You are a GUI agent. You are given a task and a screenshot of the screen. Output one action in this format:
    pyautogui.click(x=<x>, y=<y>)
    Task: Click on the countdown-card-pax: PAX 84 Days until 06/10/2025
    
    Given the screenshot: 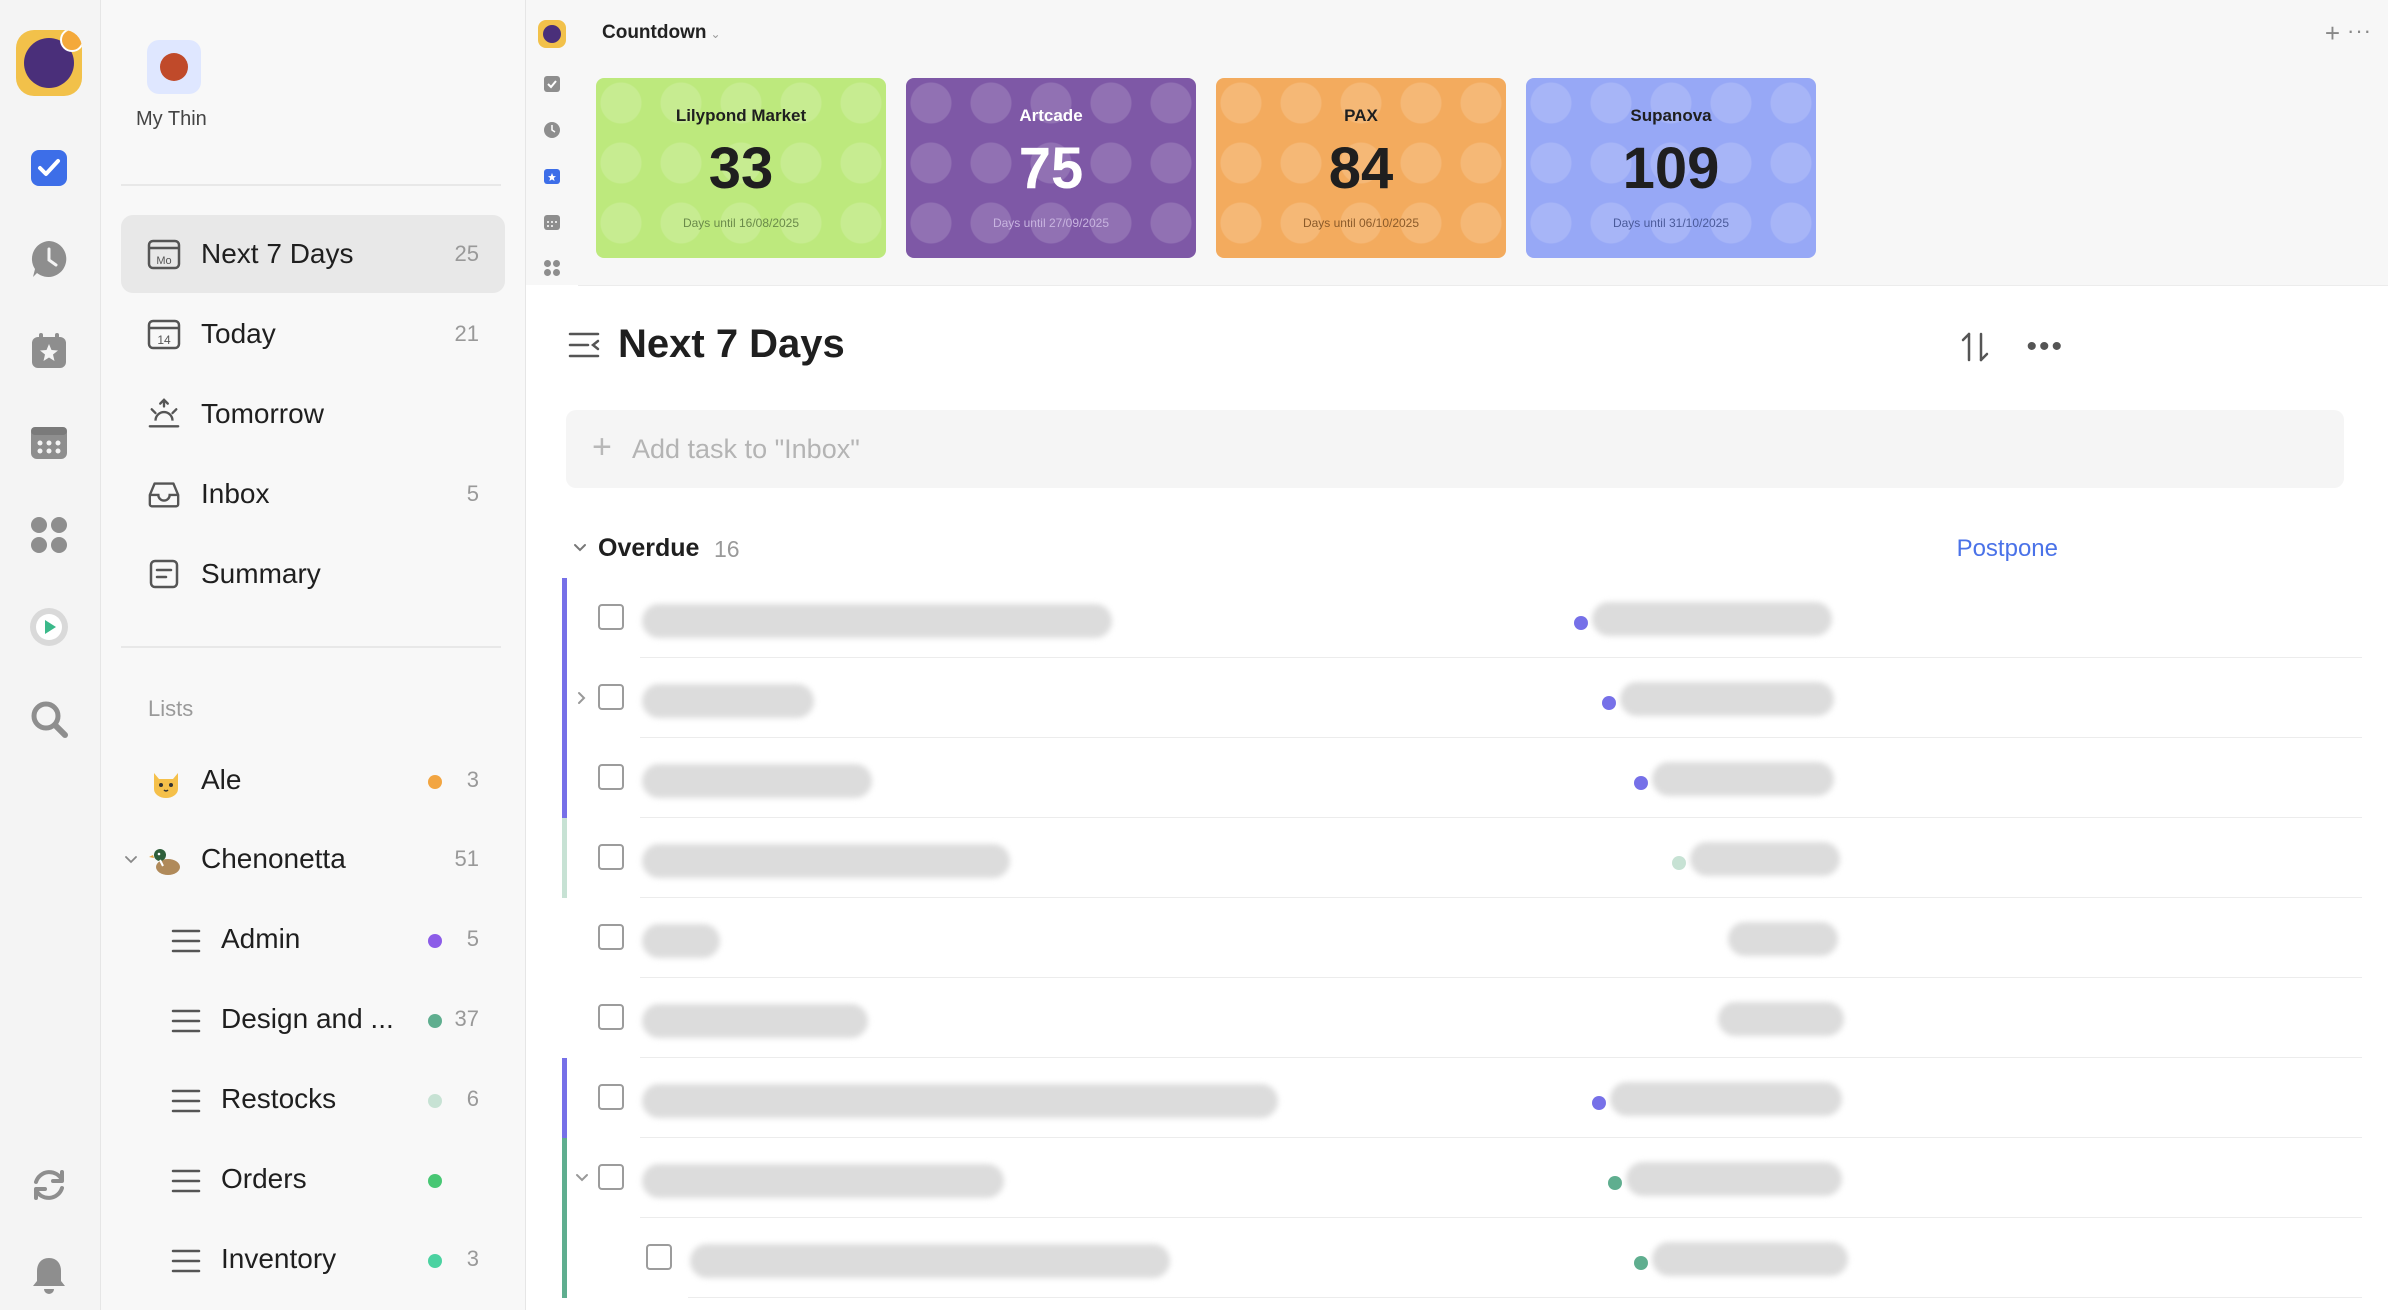 What is the action you would take?
    pyautogui.click(x=1361, y=168)
    